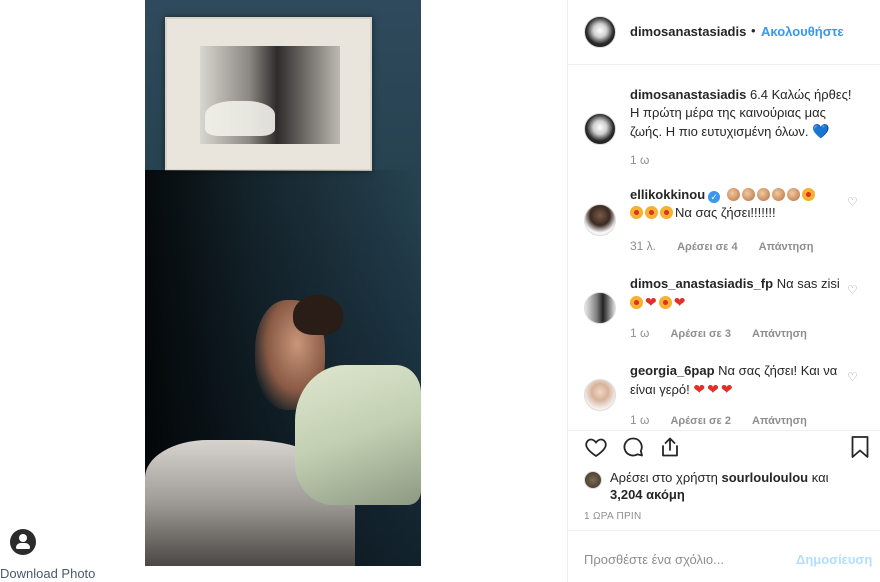 This screenshot has width=880, height=582. I want to click on comment-body: Να σας ζήσει!!!!!!!, so click(725, 212).